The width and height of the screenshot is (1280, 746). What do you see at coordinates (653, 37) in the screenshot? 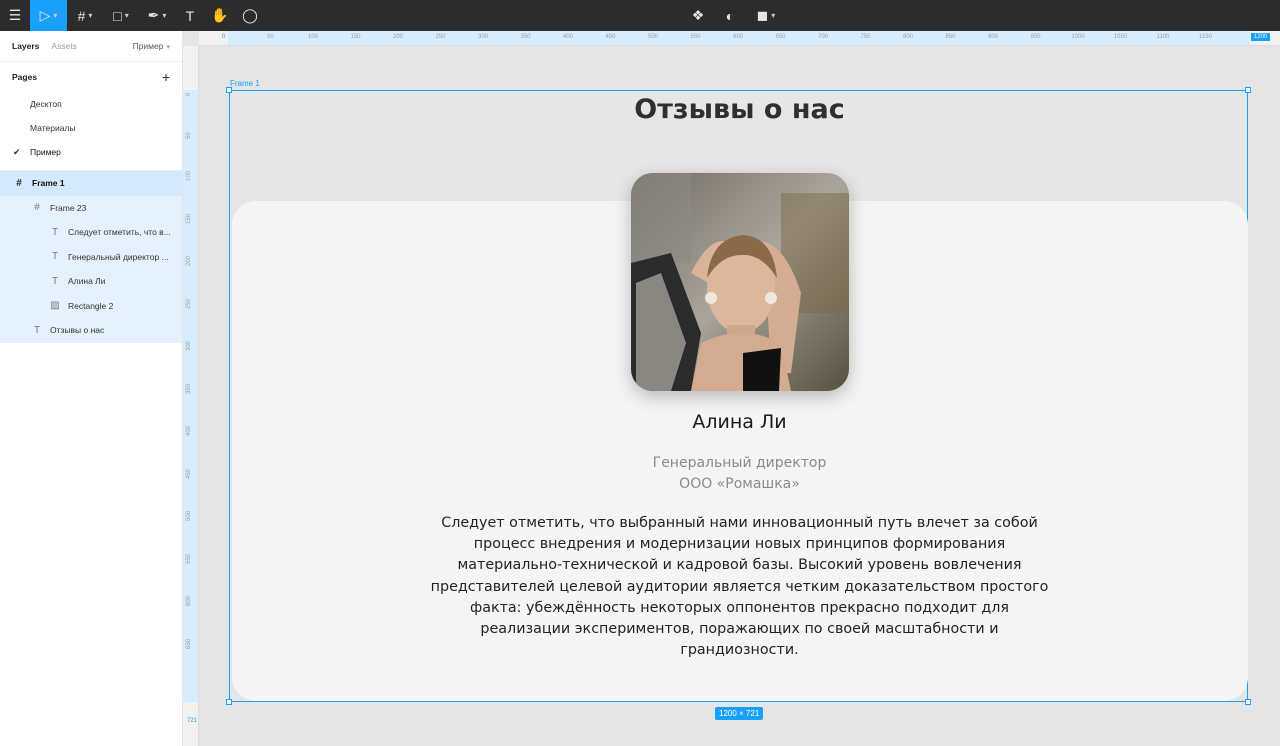
I see `ruler-tick-label: 500` at bounding box center [653, 37].